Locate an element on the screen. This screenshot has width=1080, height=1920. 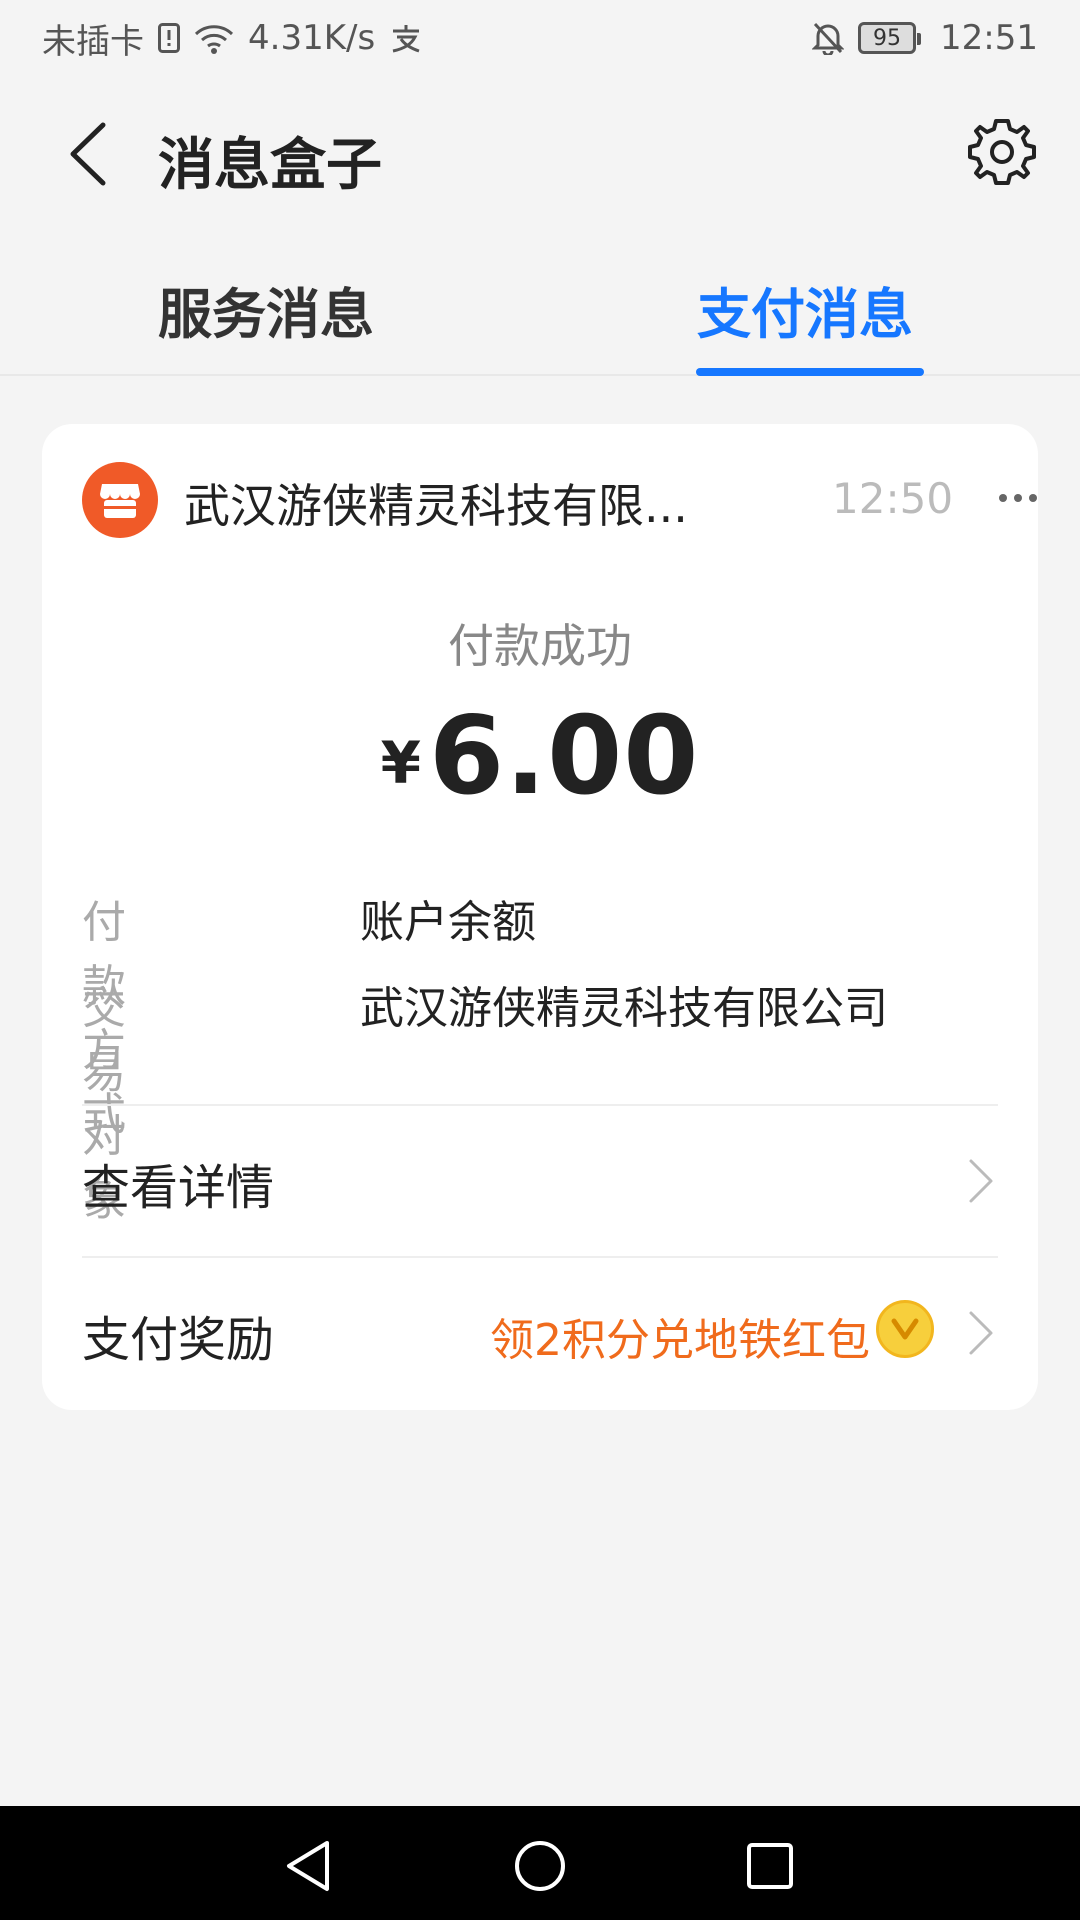
status-bar: 未插卡 4.31K/s 95 12:51 is located at coordinates (540, 38).